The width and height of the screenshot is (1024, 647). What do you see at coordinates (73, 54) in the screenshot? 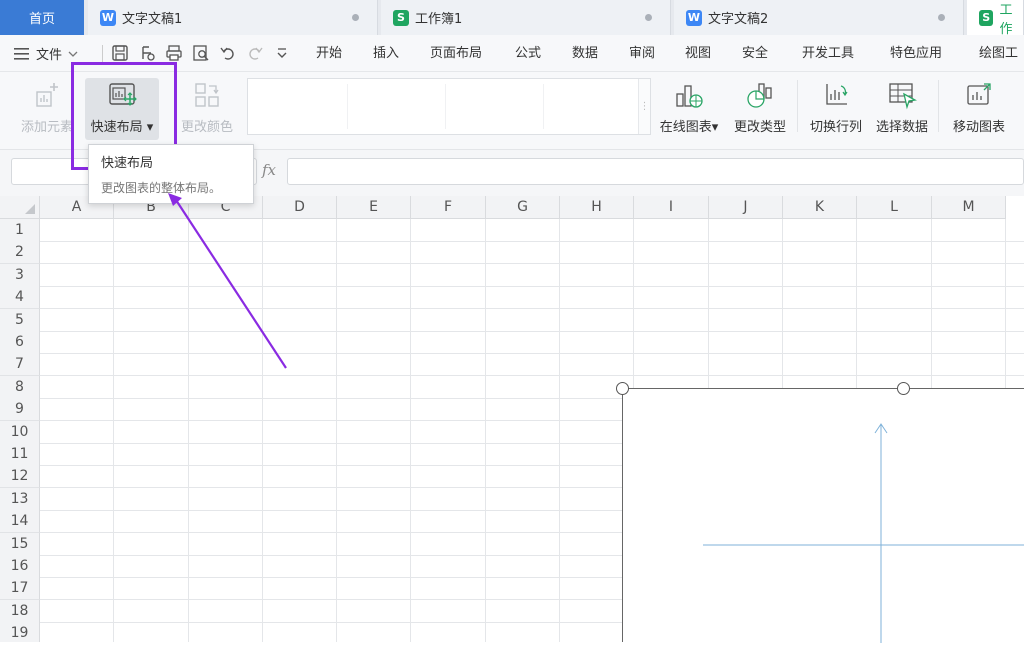
I see `chevron-down-icon` at bounding box center [73, 54].